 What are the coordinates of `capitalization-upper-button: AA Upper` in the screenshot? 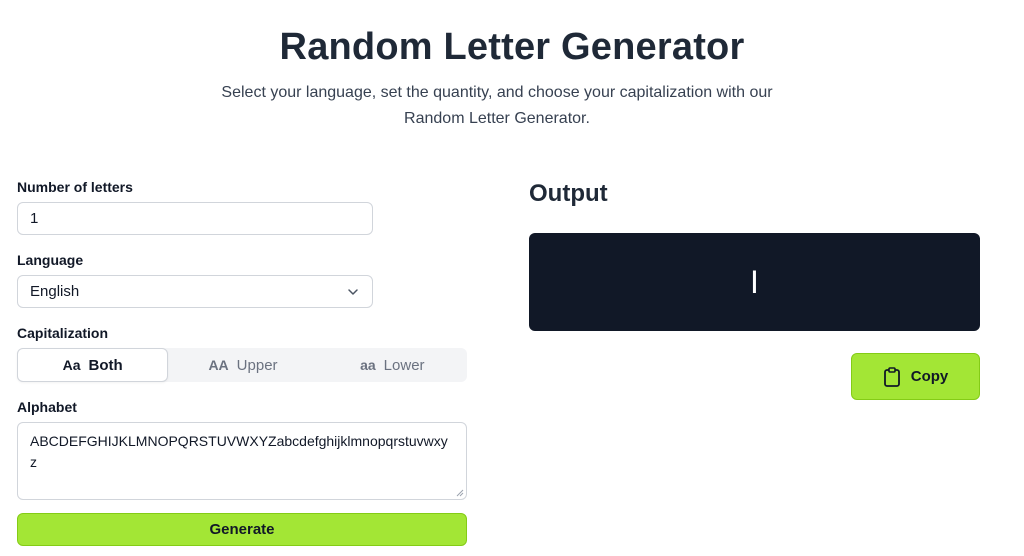 It's located at (242, 365).